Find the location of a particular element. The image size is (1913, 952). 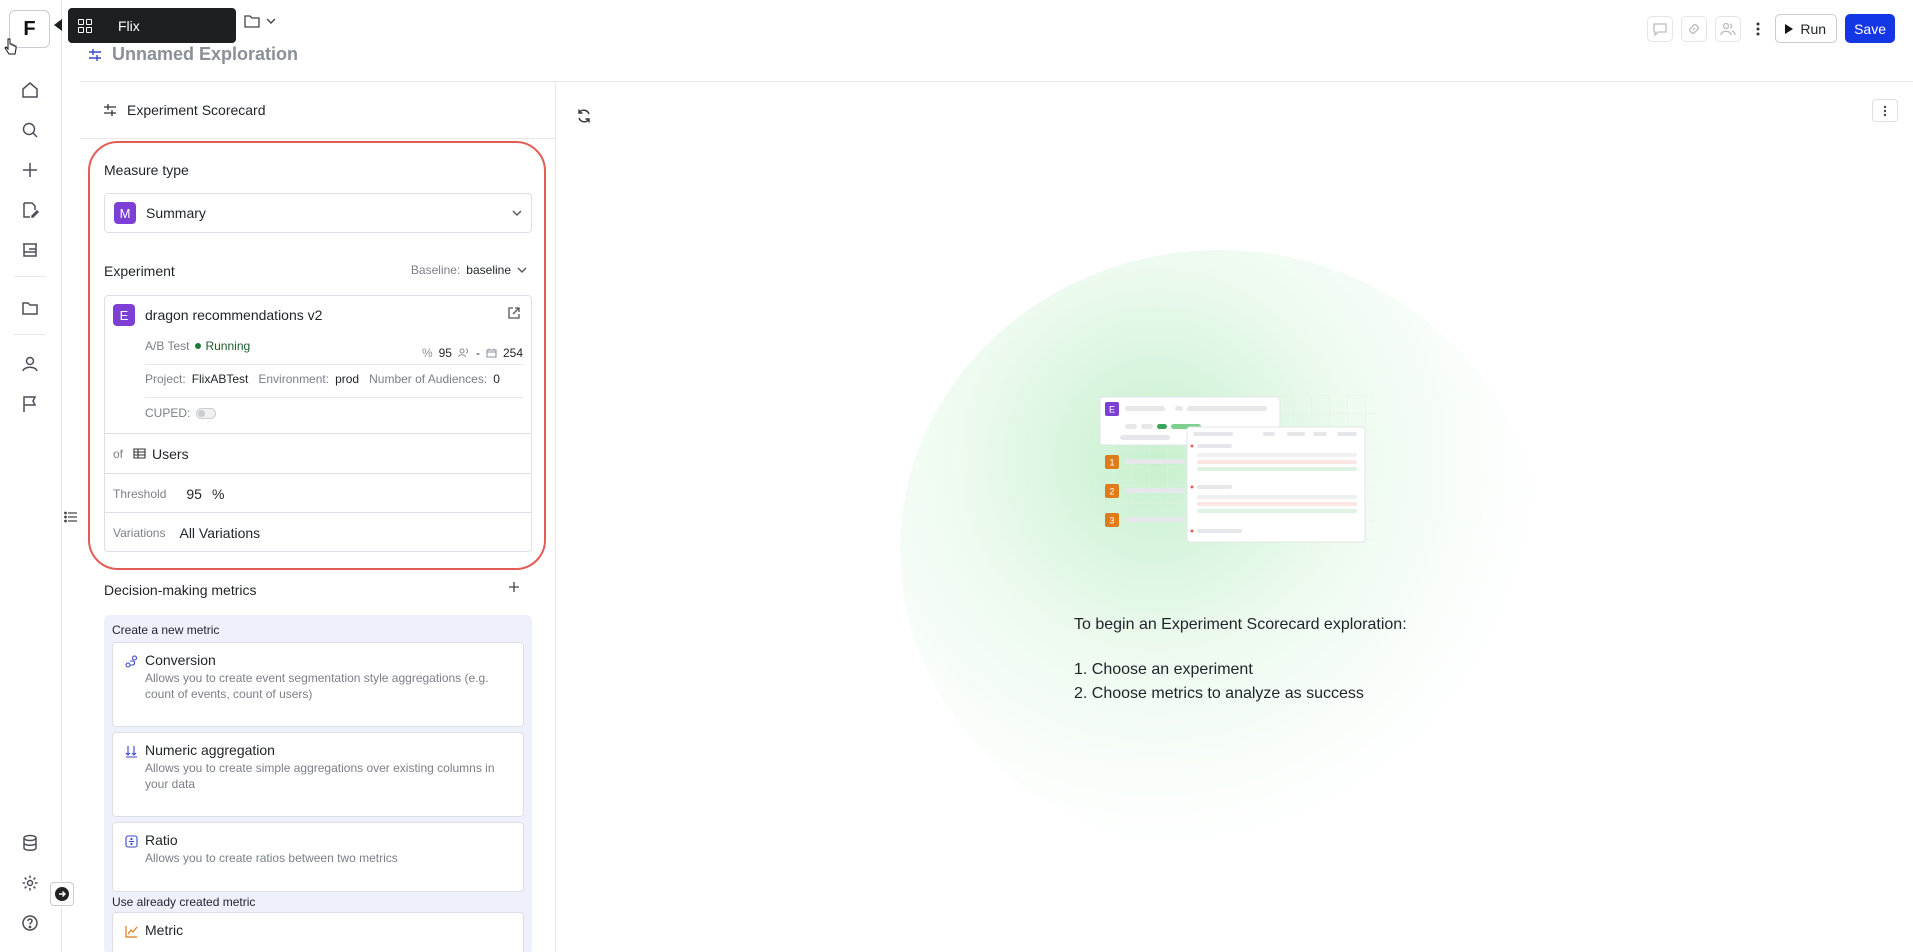

panel-header: Experiment Scorecard is located at coordinates (317, 110).